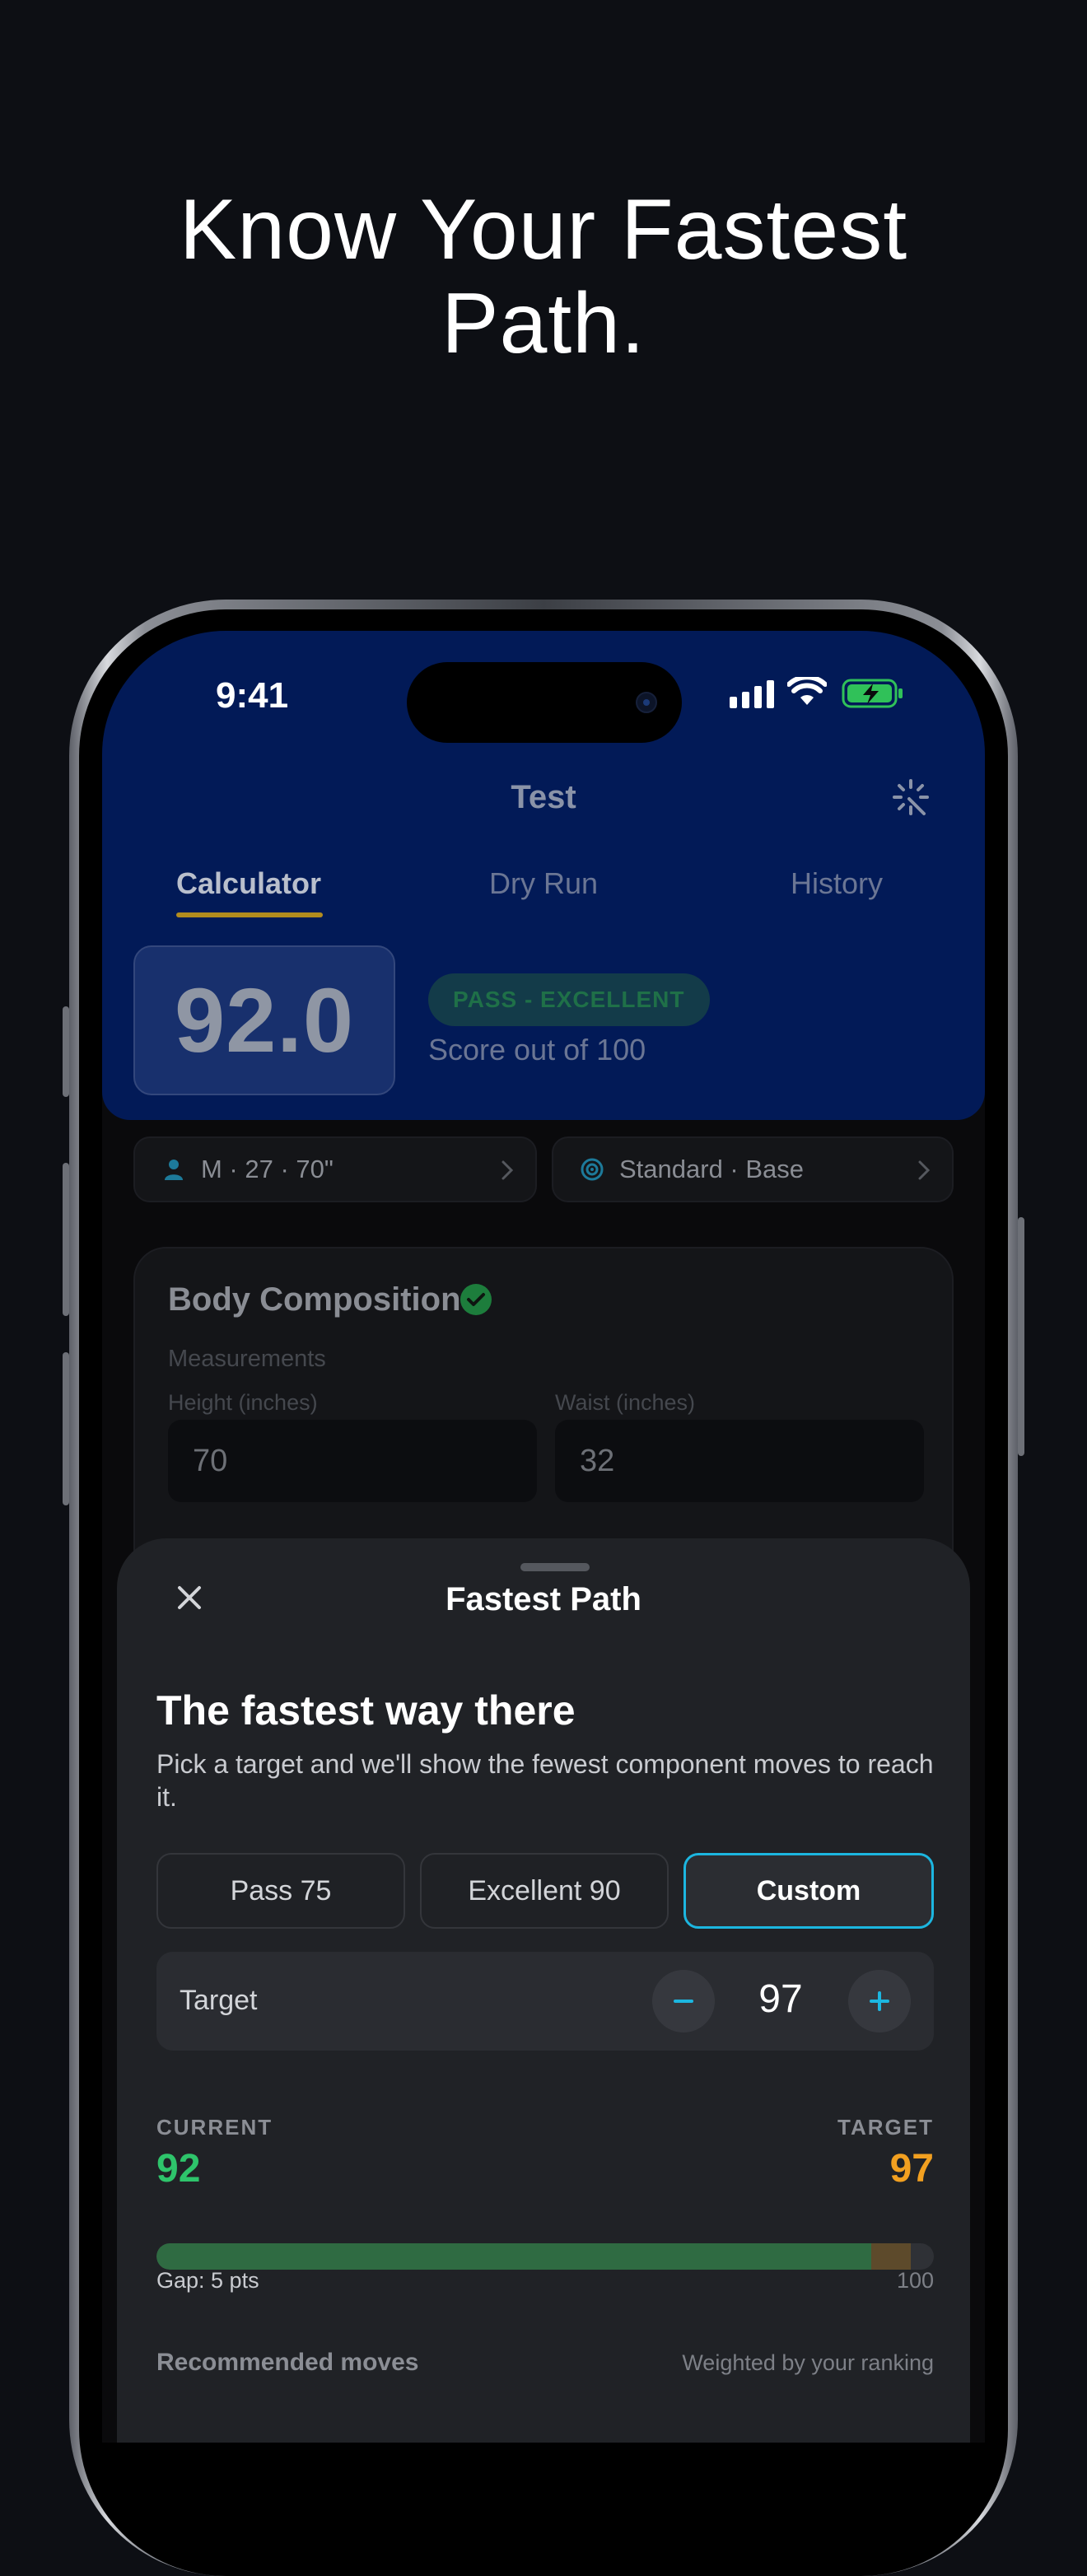  I want to click on standard-chip-label: Standard · Base, so click(712, 1169).